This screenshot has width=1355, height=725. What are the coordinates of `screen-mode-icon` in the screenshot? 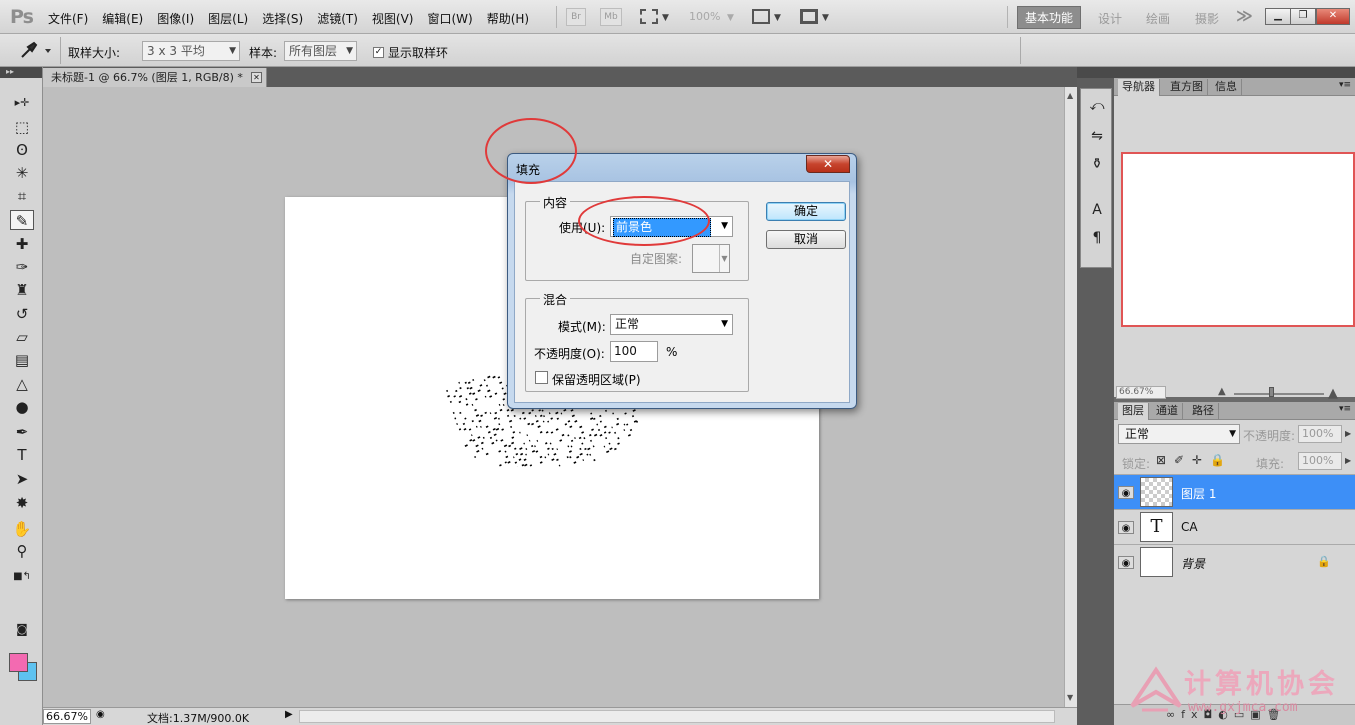 It's located at (809, 16).